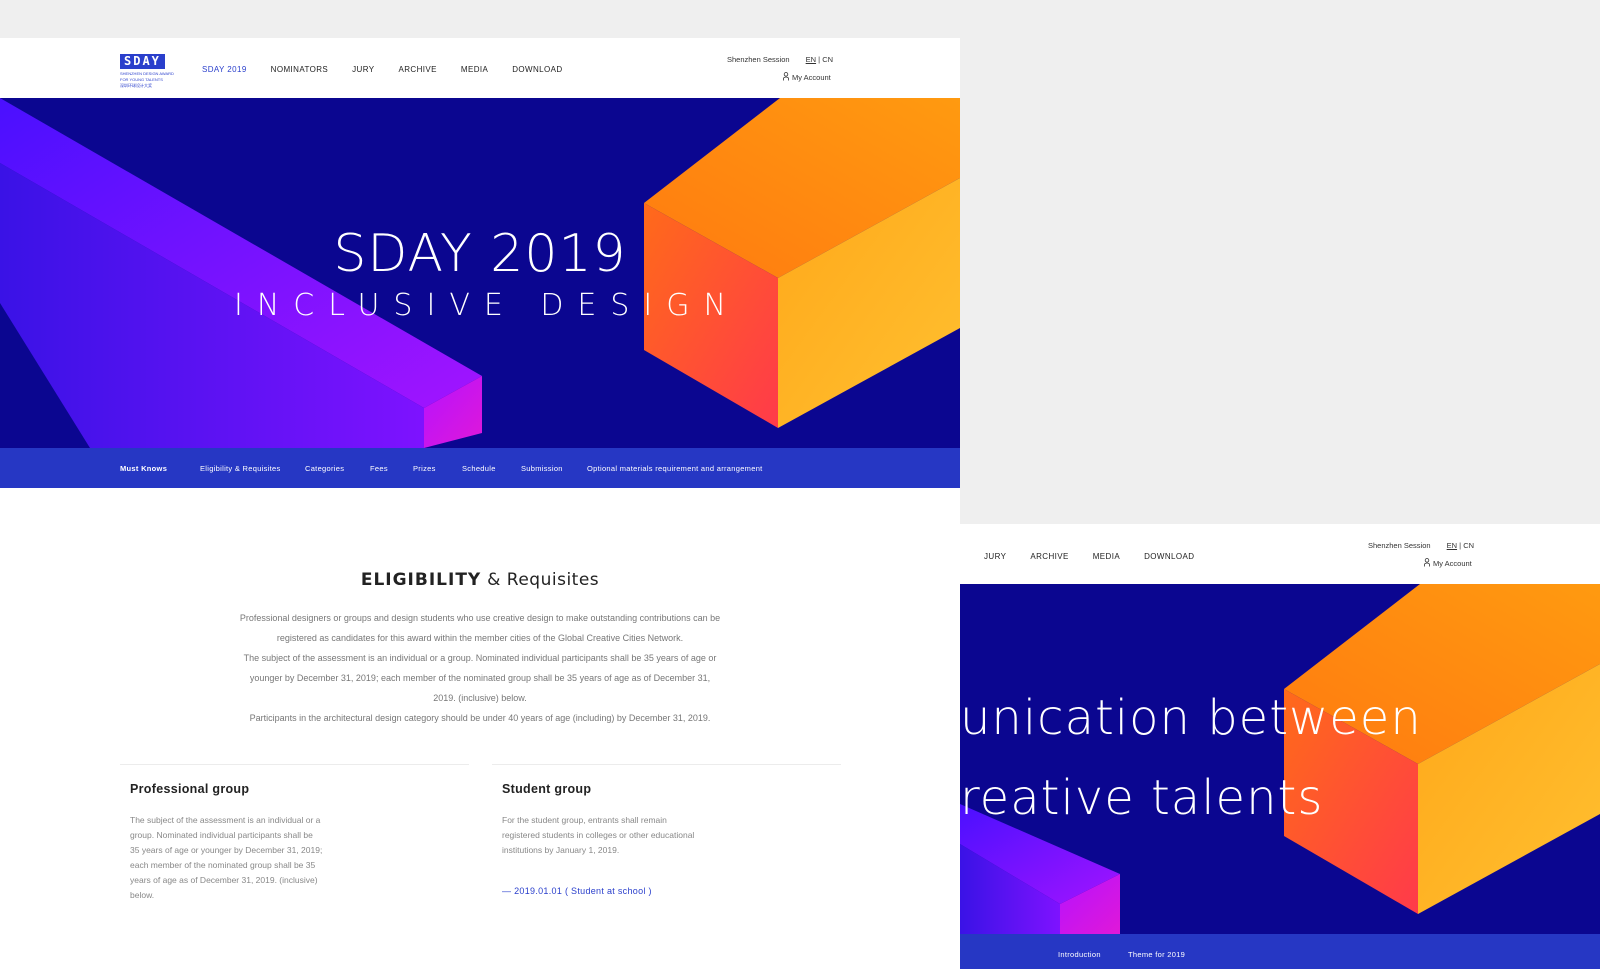  What do you see at coordinates (299, 69) in the screenshot?
I see `nav-nominators: NOMINATORS` at bounding box center [299, 69].